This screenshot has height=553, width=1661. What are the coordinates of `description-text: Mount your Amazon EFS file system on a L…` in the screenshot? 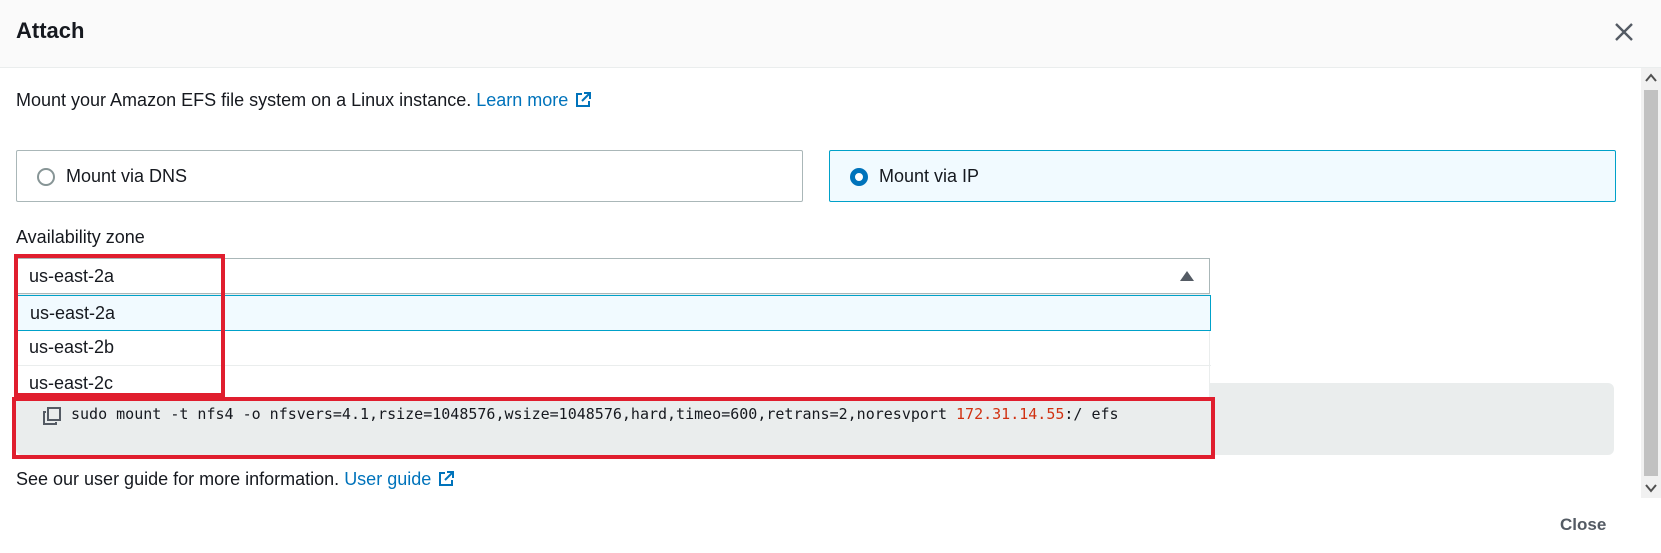 It's located at (244, 100).